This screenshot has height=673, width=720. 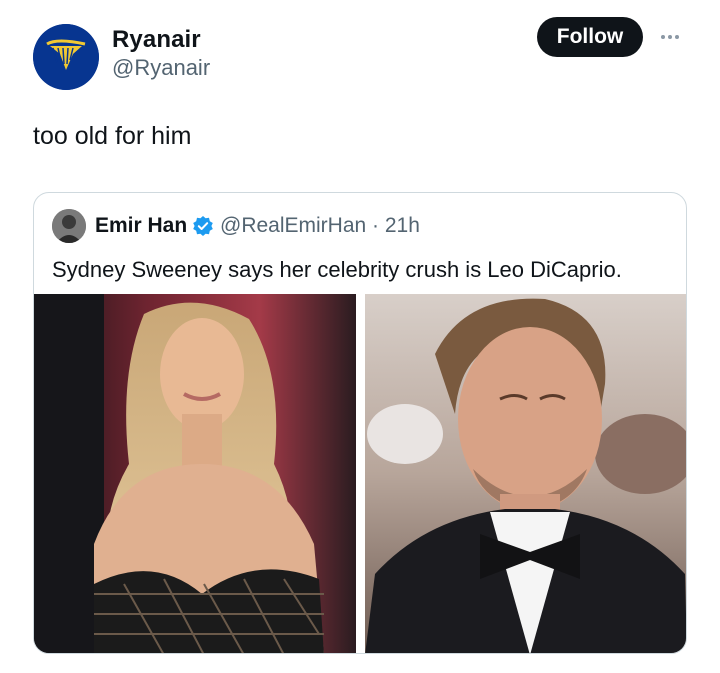 I want to click on quoted-author-name: Emir Han, so click(x=141, y=226).